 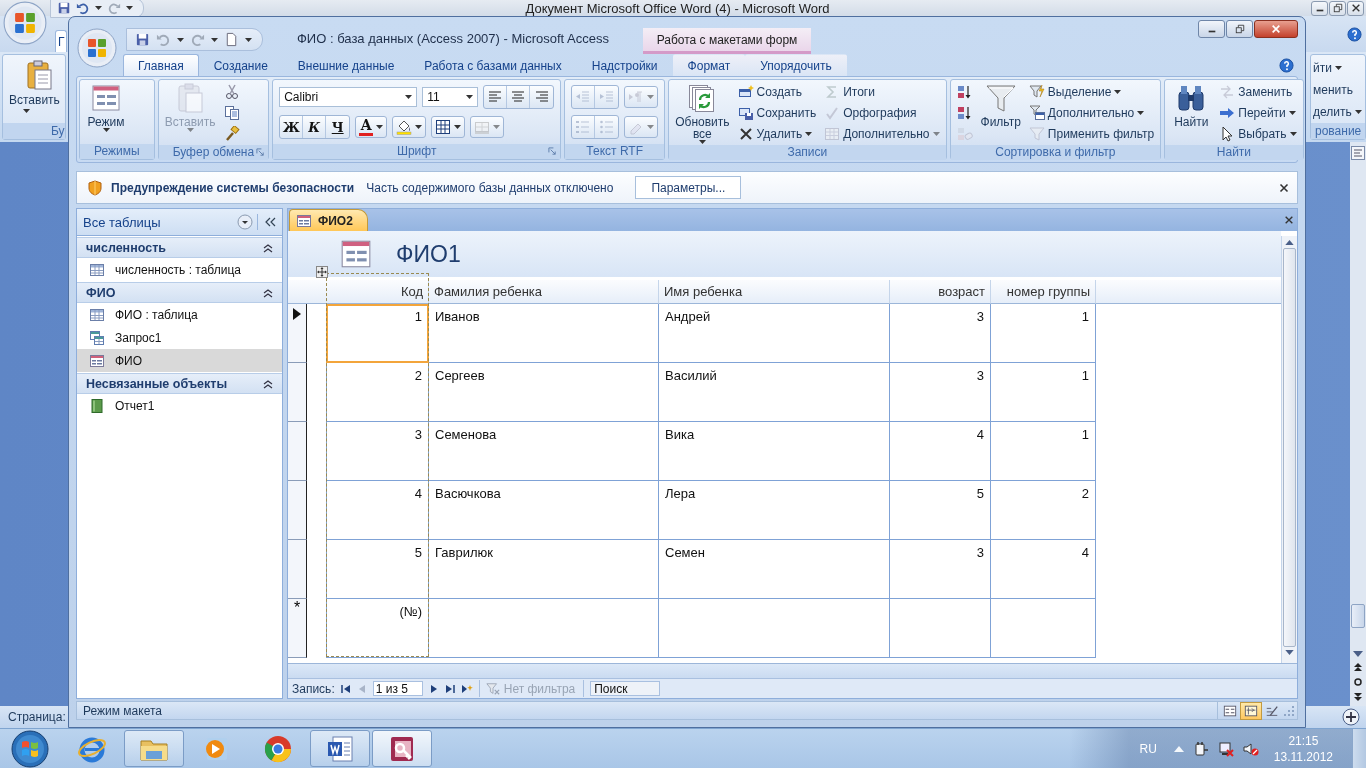 I want to click on document-tab: ФИО2, so click(x=328, y=220).